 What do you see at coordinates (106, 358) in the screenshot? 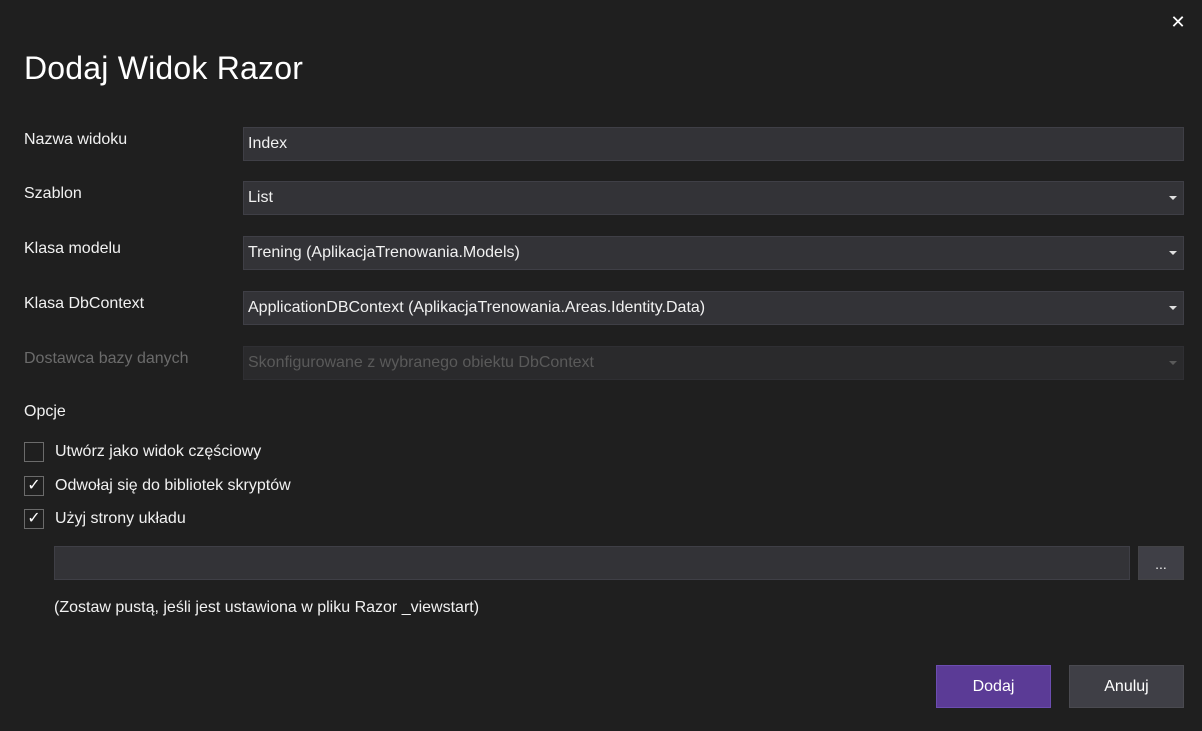
I see `database-provider-label: Dostawca bazy danych` at bounding box center [106, 358].